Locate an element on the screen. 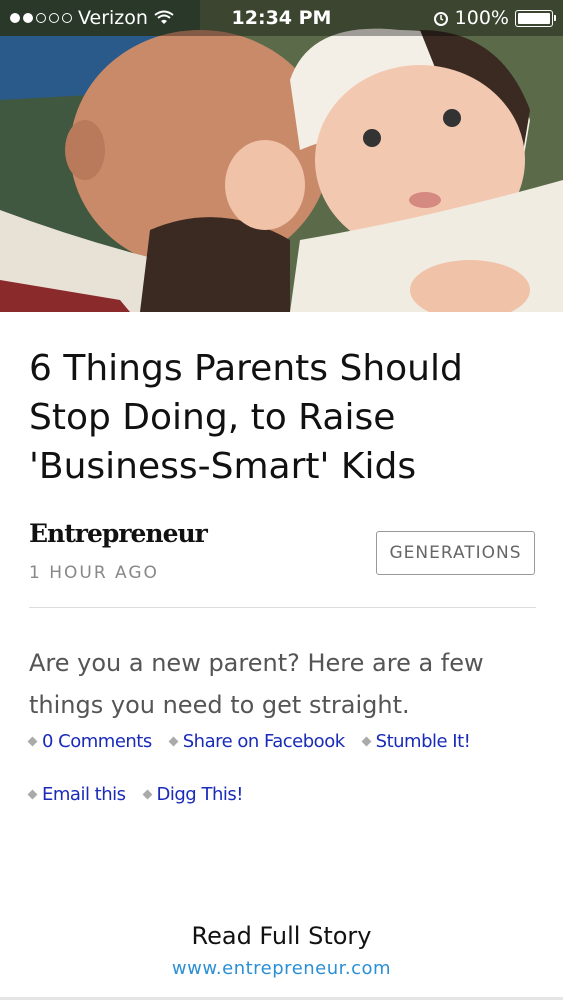 The image size is (563, 1000). stumble-link: Stumble It! is located at coordinates (416, 741).